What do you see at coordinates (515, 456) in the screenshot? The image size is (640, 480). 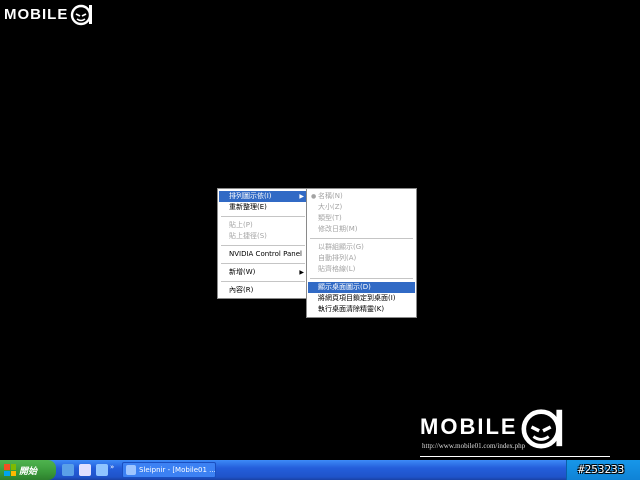 I see `logo-underline` at bounding box center [515, 456].